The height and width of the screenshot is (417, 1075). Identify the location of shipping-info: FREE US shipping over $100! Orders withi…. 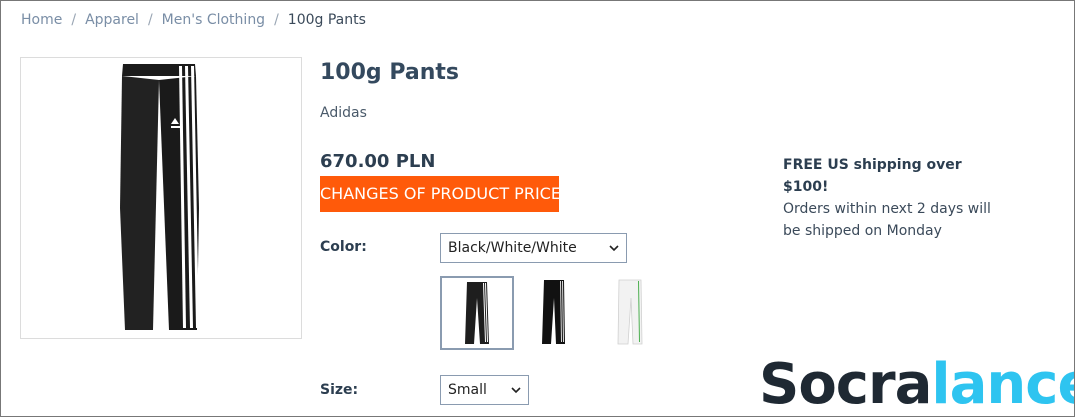
(893, 198).